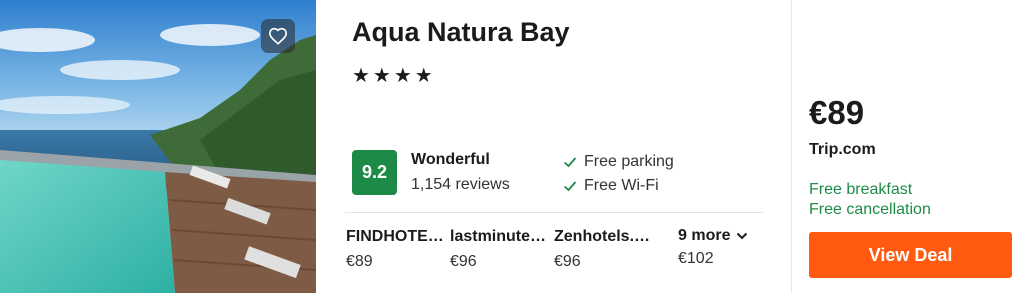 Image resolution: width=1024 pixels, height=293 pixels. What do you see at coordinates (500, 249) in the screenshot?
I see `deal-option: lastminute.com €96` at bounding box center [500, 249].